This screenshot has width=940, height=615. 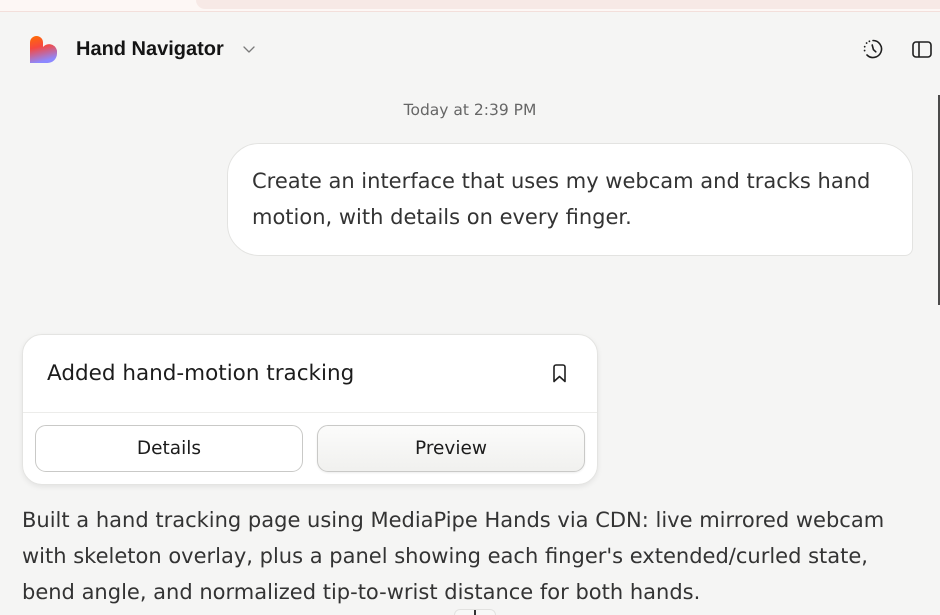 What do you see at coordinates (454, 556) in the screenshot?
I see `response-text: Built a hand tracking page using MediaPipe Hands via CDN: live mirrored webcam with skeleton overlay, plus a panel showing each finger's extended/curled state, bend angle, and normalized tip-to-wrist distance for both hands.` at bounding box center [454, 556].